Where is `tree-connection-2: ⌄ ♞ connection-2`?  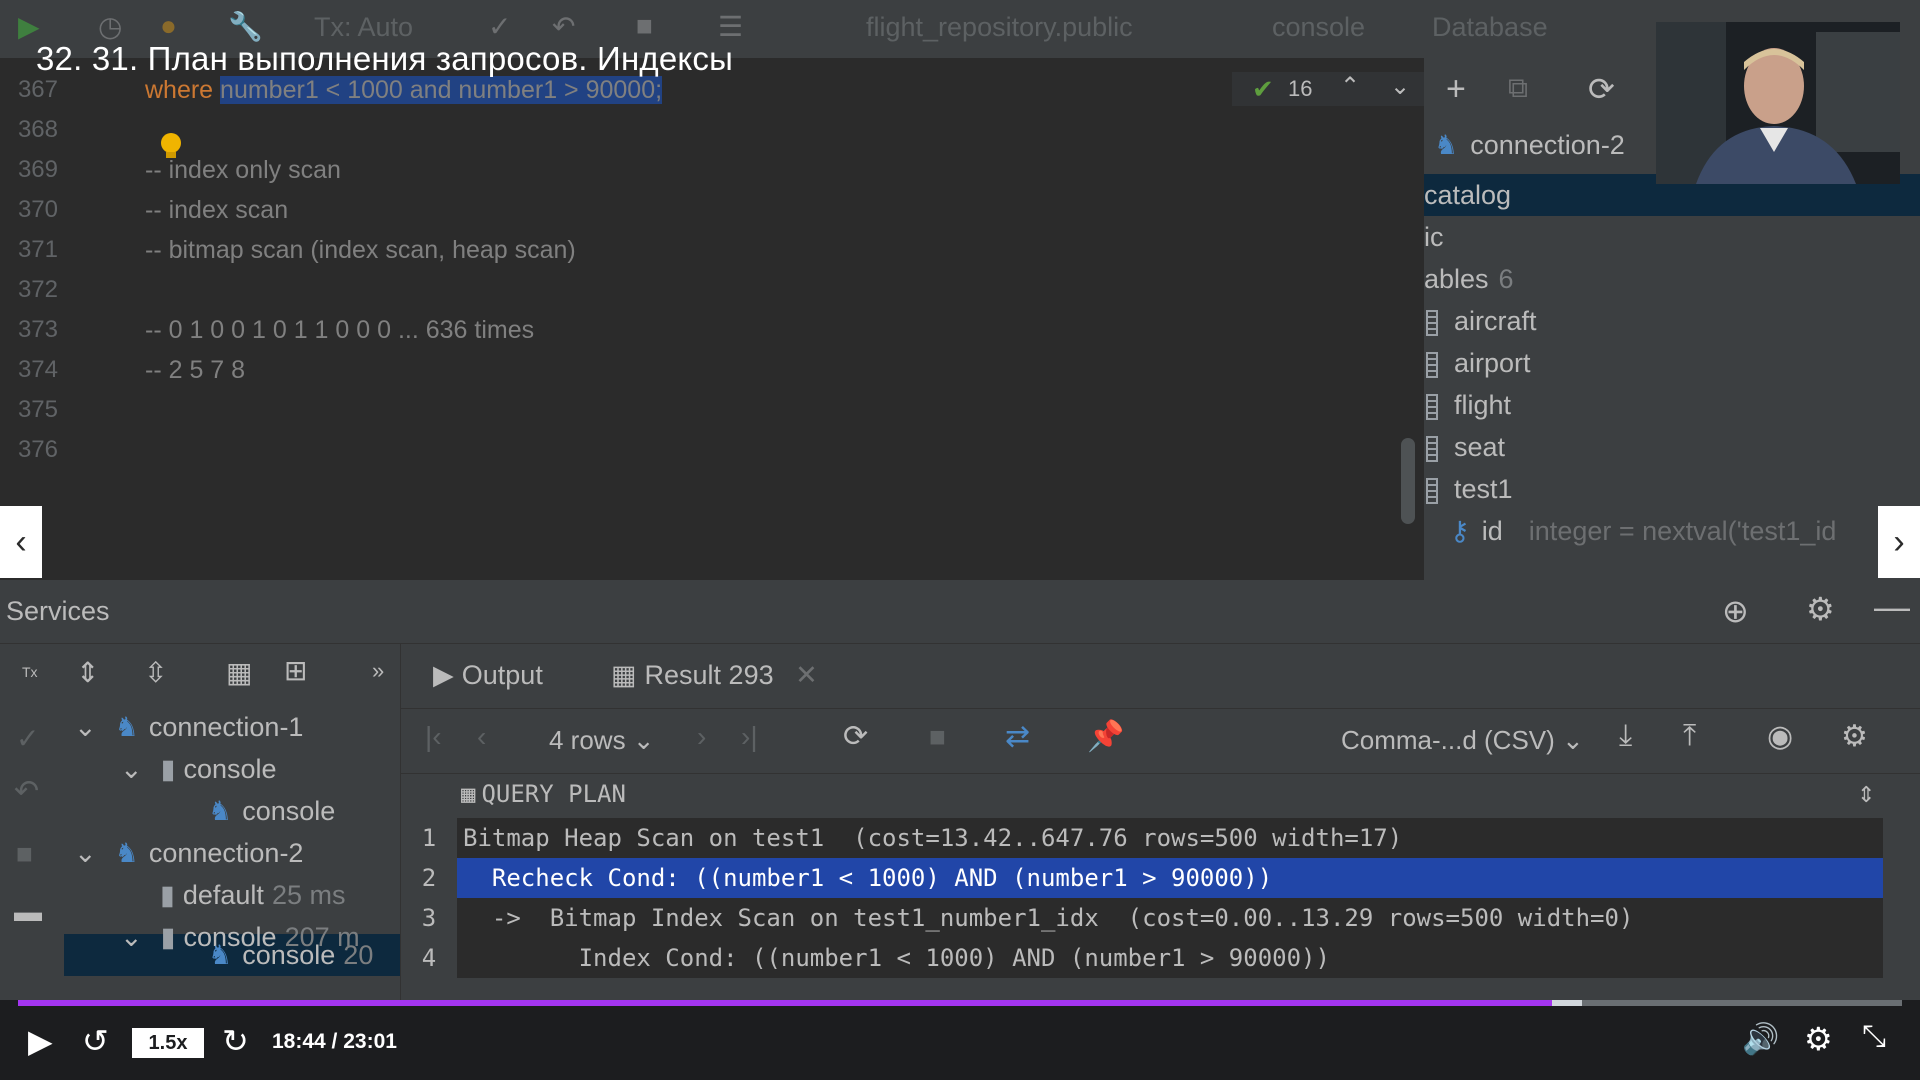 tree-connection-2: ⌄ ♞ connection-2 is located at coordinates (188, 853).